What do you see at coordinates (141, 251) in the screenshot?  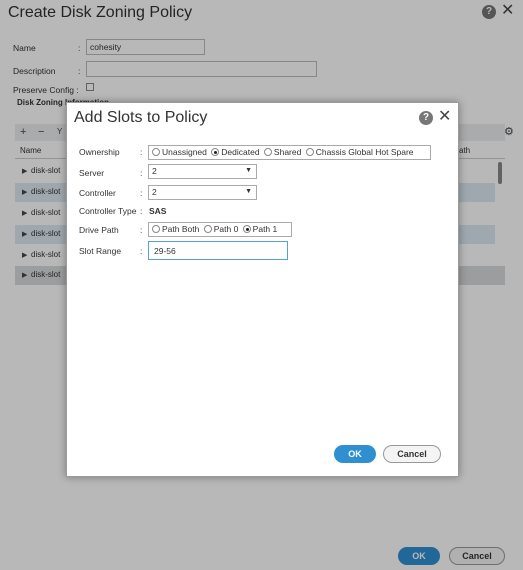 I see `slot-range-colon: :` at bounding box center [141, 251].